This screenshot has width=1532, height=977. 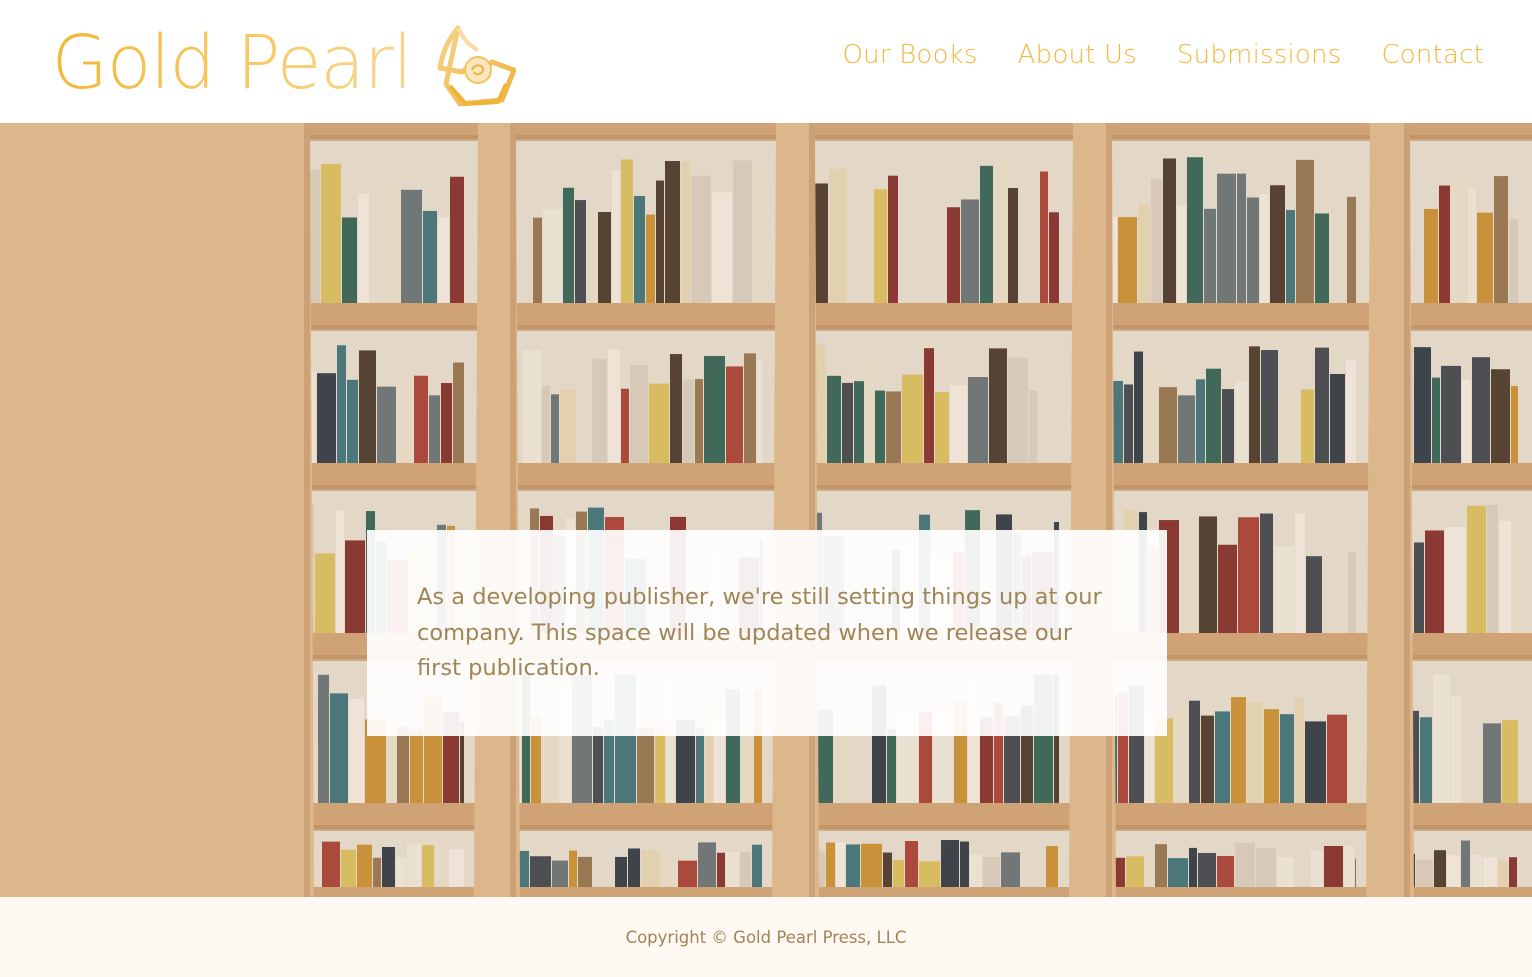 What do you see at coordinates (1432, 55) in the screenshot?
I see `nav-contact: Contact` at bounding box center [1432, 55].